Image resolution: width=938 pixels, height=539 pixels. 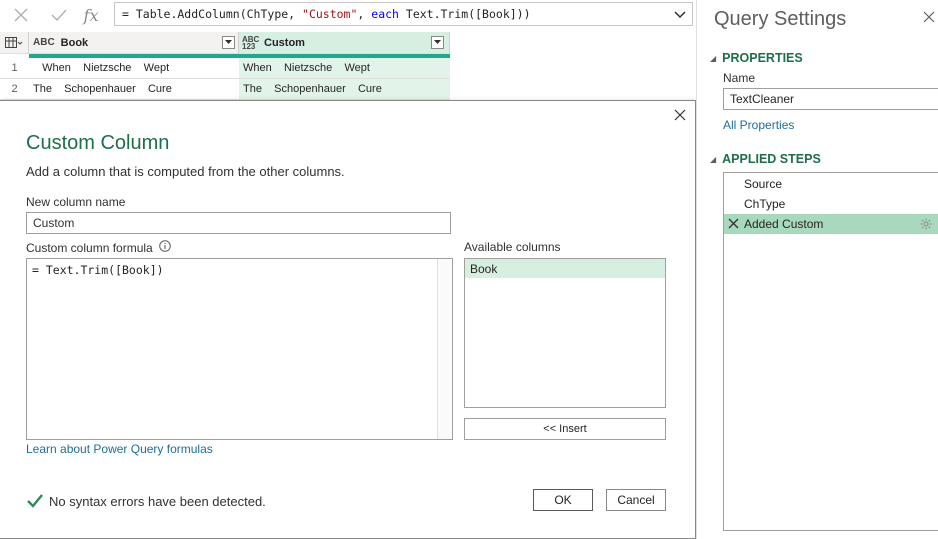 What do you see at coordinates (565, 429) in the screenshot?
I see `insert-button: << Insert` at bounding box center [565, 429].